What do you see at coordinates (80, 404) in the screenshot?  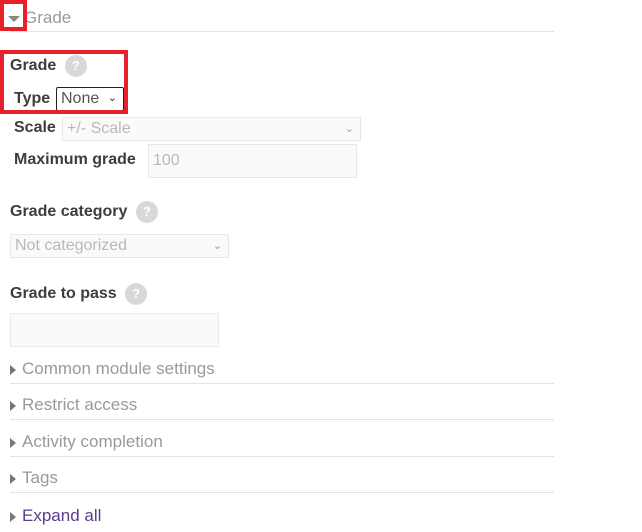 I see `section-label: Restrict access` at bounding box center [80, 404].